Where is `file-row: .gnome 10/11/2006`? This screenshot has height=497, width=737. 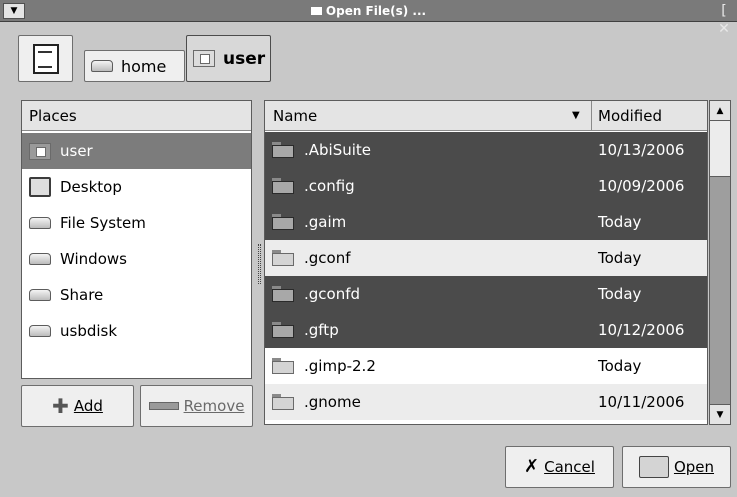 file-row: .gnome 10/11/2006 is located at coordinates (486, 402).